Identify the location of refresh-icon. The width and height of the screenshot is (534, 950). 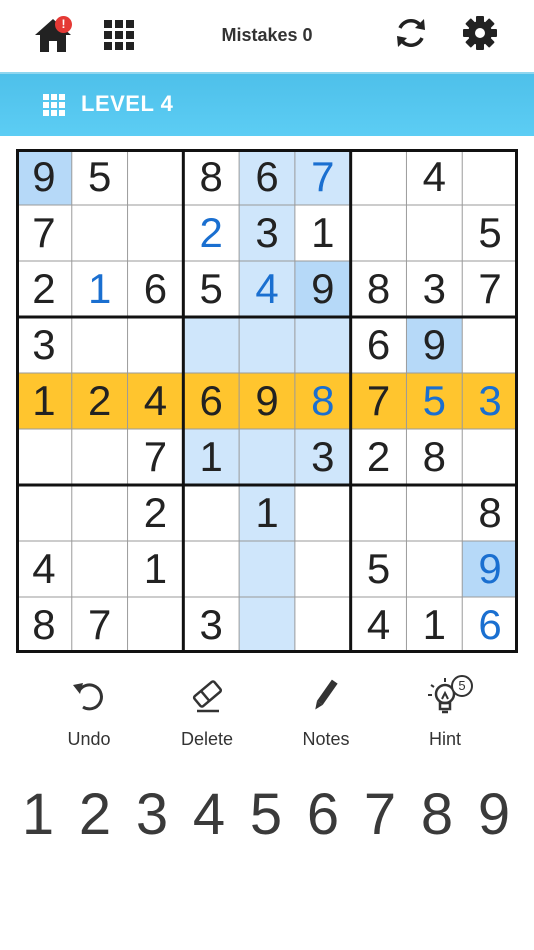
(411, 33).